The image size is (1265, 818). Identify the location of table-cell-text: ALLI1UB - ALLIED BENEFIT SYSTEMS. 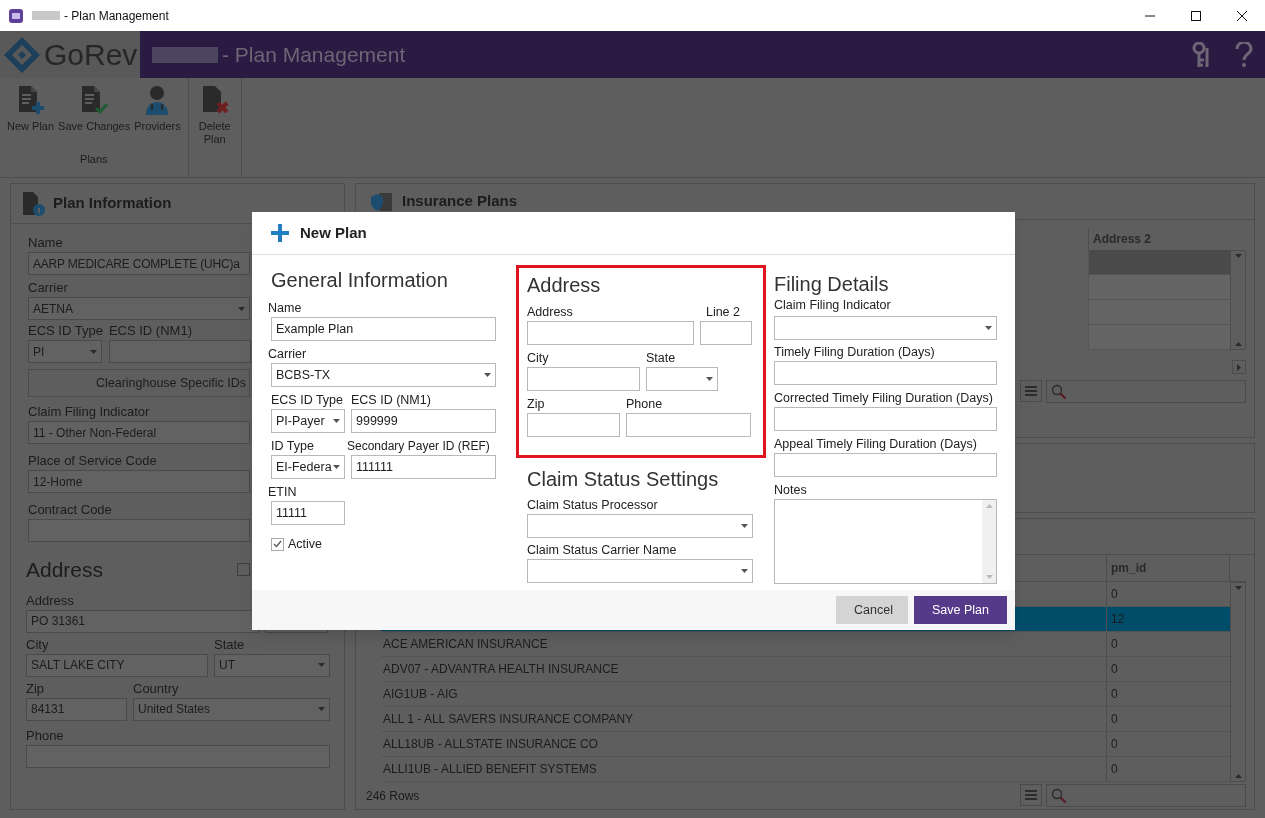
(490, 769).